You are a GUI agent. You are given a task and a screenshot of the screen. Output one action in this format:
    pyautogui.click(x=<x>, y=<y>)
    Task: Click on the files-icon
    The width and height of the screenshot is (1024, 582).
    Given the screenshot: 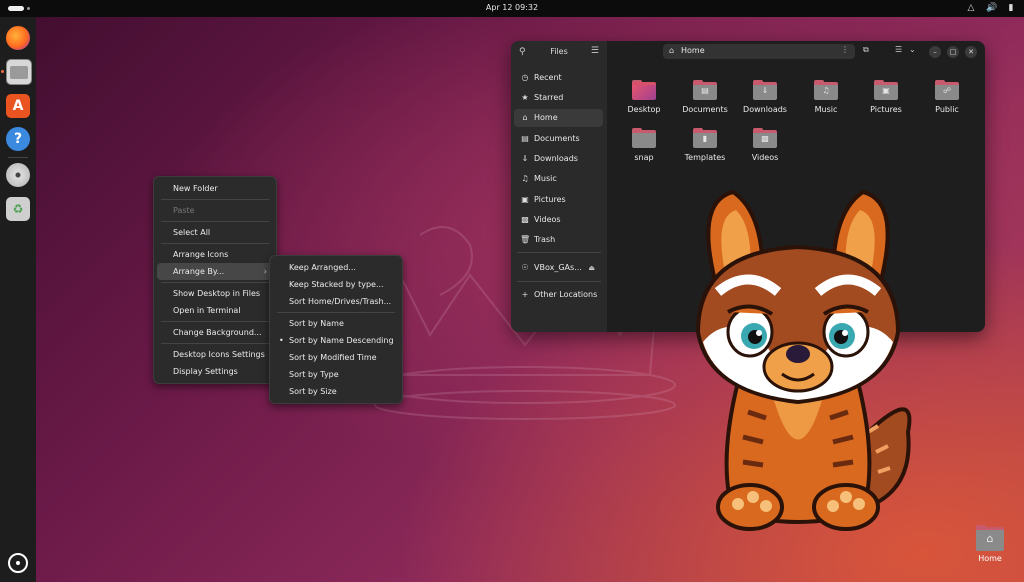 What is the action you would take?
    pyautogui.click(x=19, y=72)
    